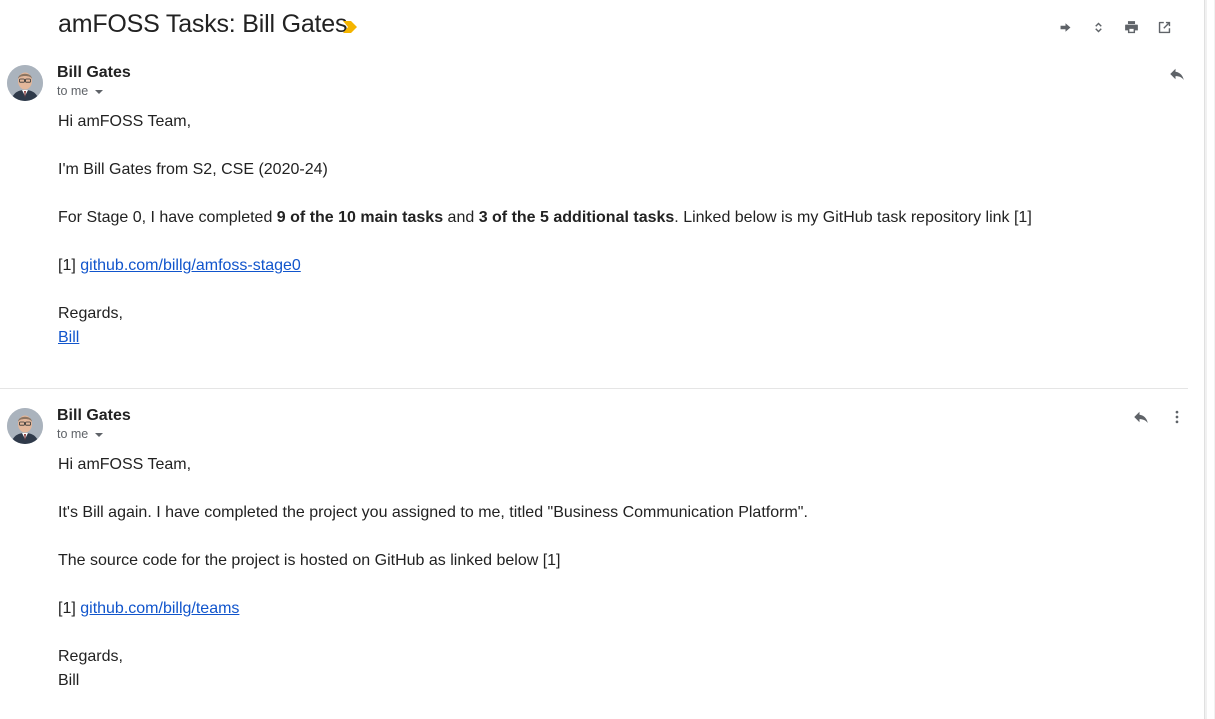 The width and height of the screenshot is (1215, 719). I want to click on additional-tasks-count: 3 of the 5 additional tasks, so click(576, 217).